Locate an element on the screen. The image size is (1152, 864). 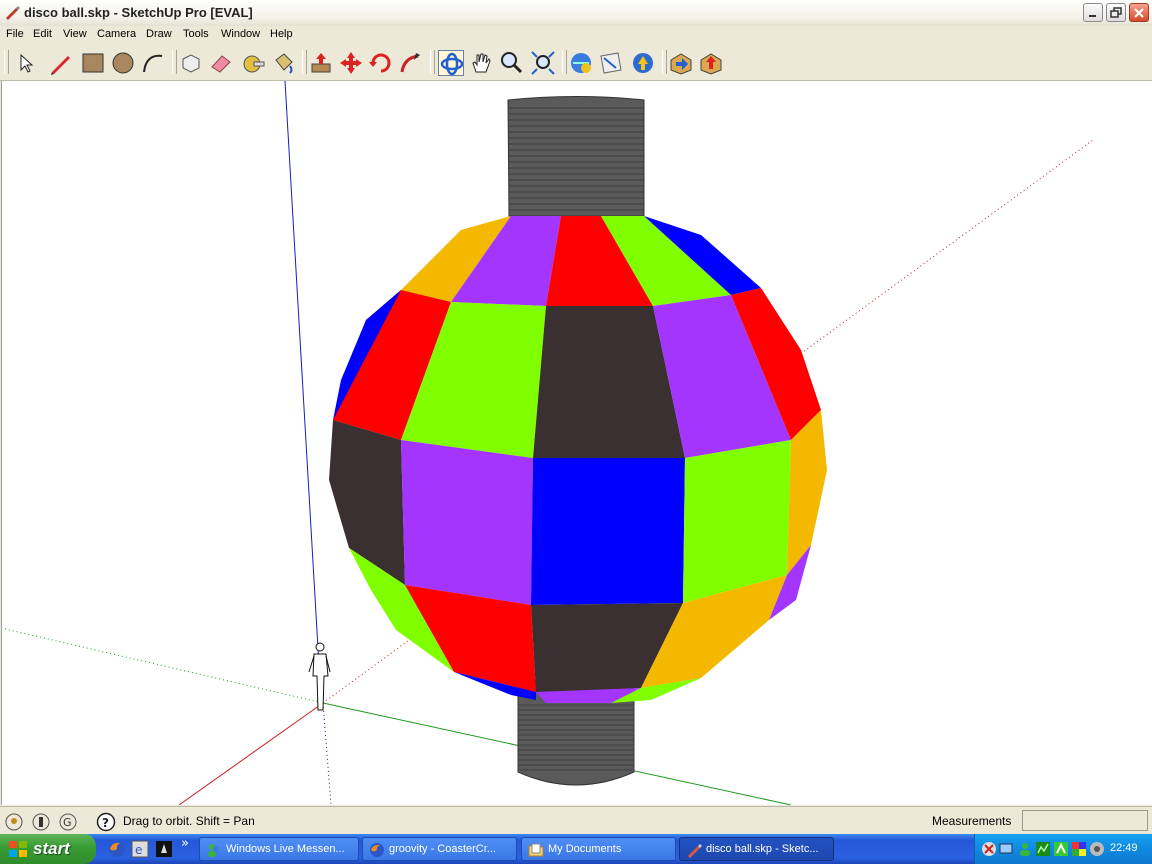
rotate-icon is located at coordinates (380, 63).